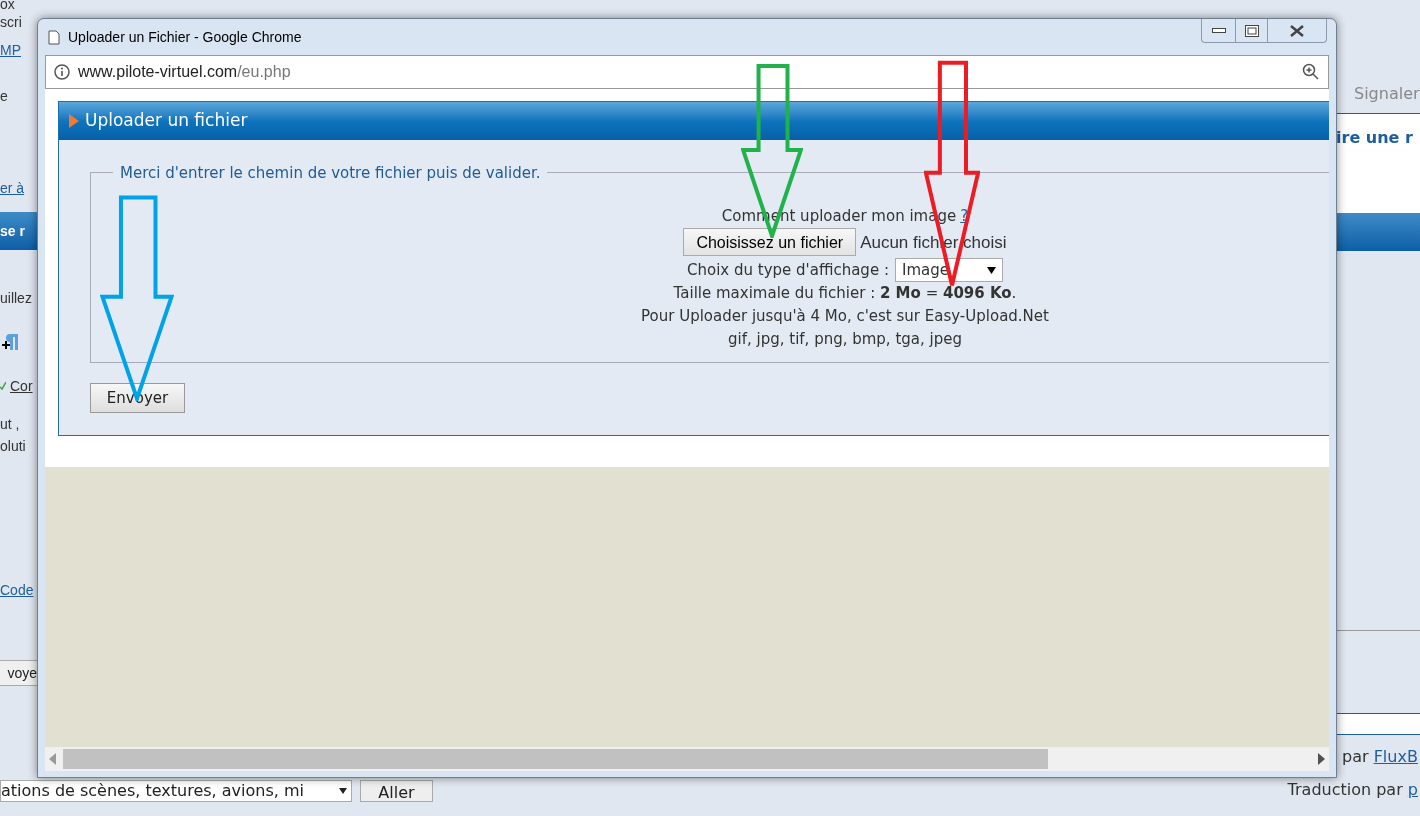 The height and width of the screenshot is (816, 1420). What do you see at coordinates (10, 424) in the screenshot?
I see `page-text: ut ,` at bounding box center [10, 424].